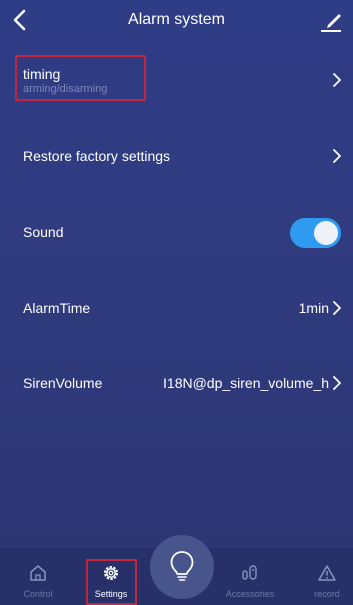  I want to click on restore-factory-row: Restore factory settings, so click(176, 156).